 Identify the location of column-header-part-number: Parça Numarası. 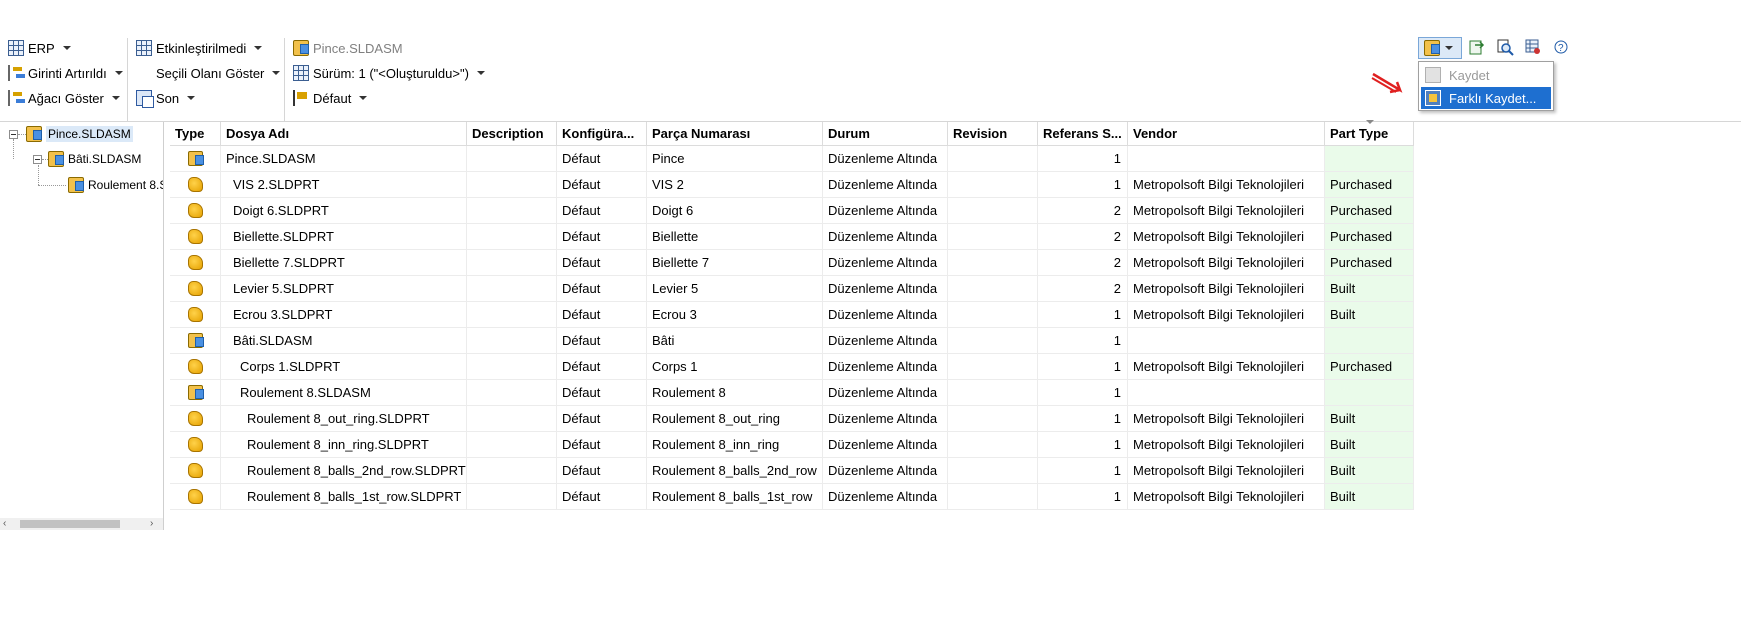
(735, 134).